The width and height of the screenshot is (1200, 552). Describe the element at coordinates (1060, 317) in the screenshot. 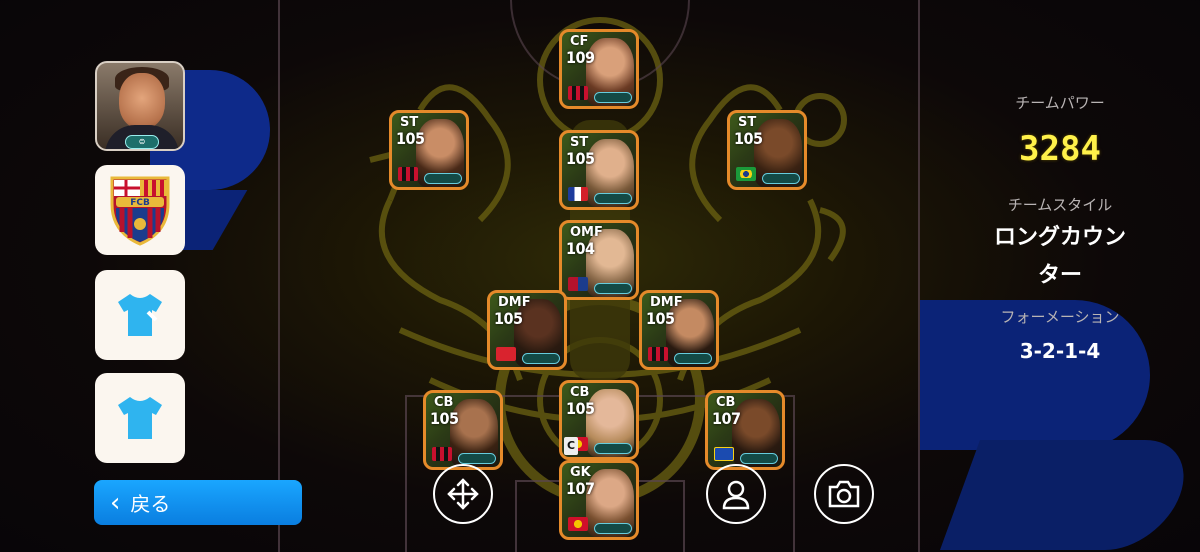

I see `formation-label: フォーメーション` at that location.